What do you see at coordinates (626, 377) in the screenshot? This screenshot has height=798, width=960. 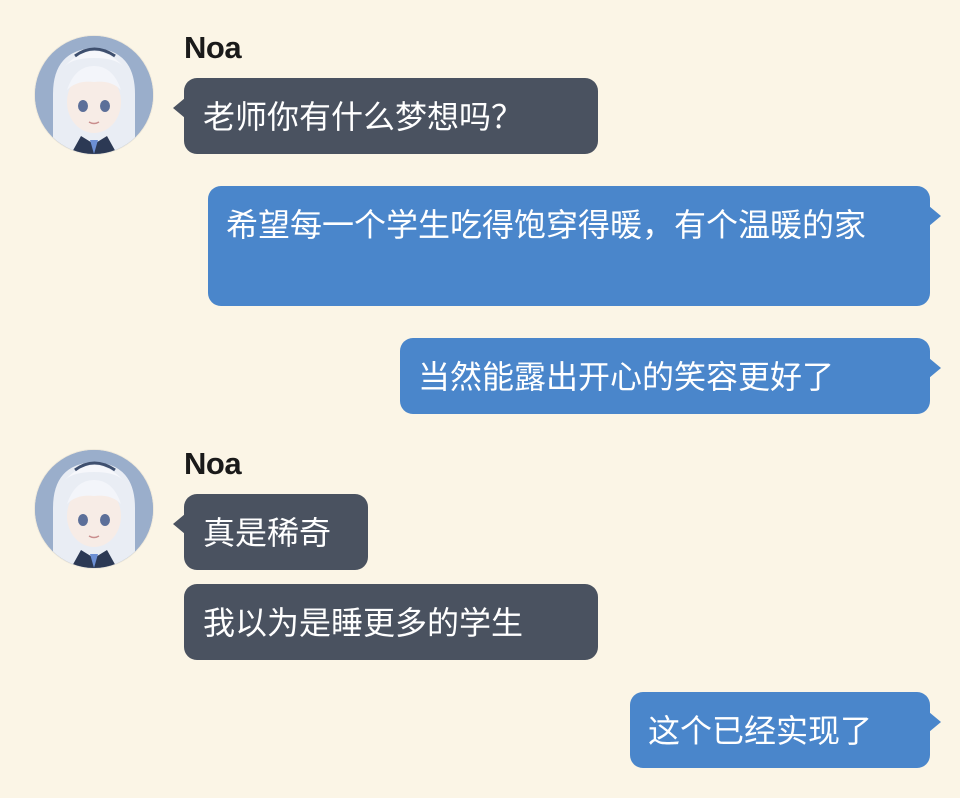 I see `message-text: 当然能露出开心的笑容更好了` at bounding box center [626, 377].